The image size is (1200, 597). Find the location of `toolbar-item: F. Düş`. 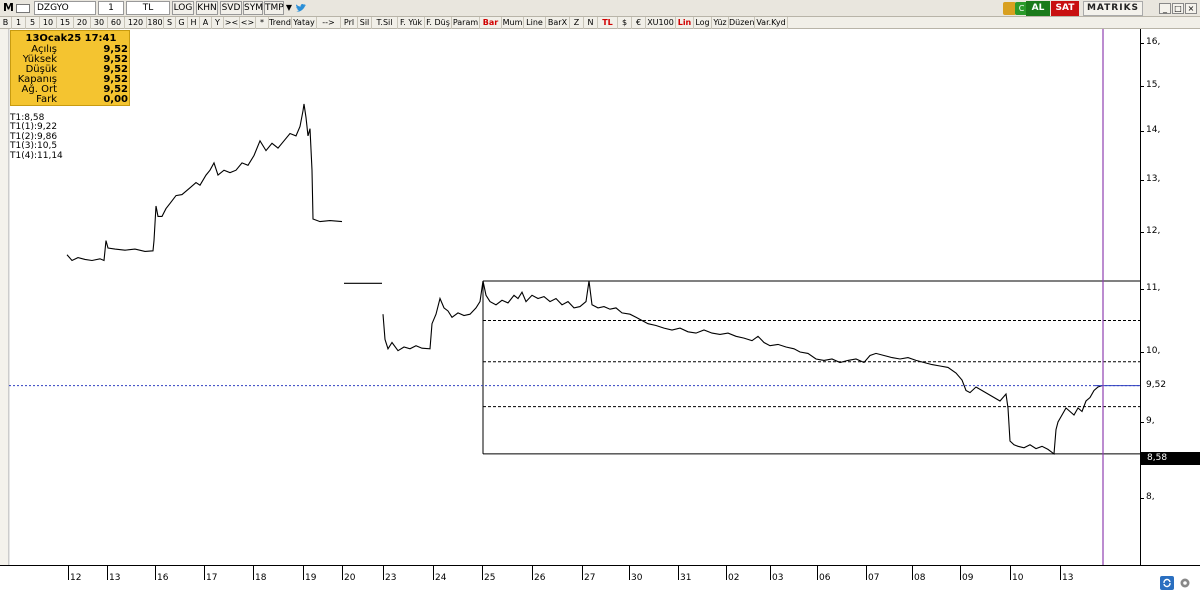

toolbar-item: F. Düş is located at coordinates (438, 23).